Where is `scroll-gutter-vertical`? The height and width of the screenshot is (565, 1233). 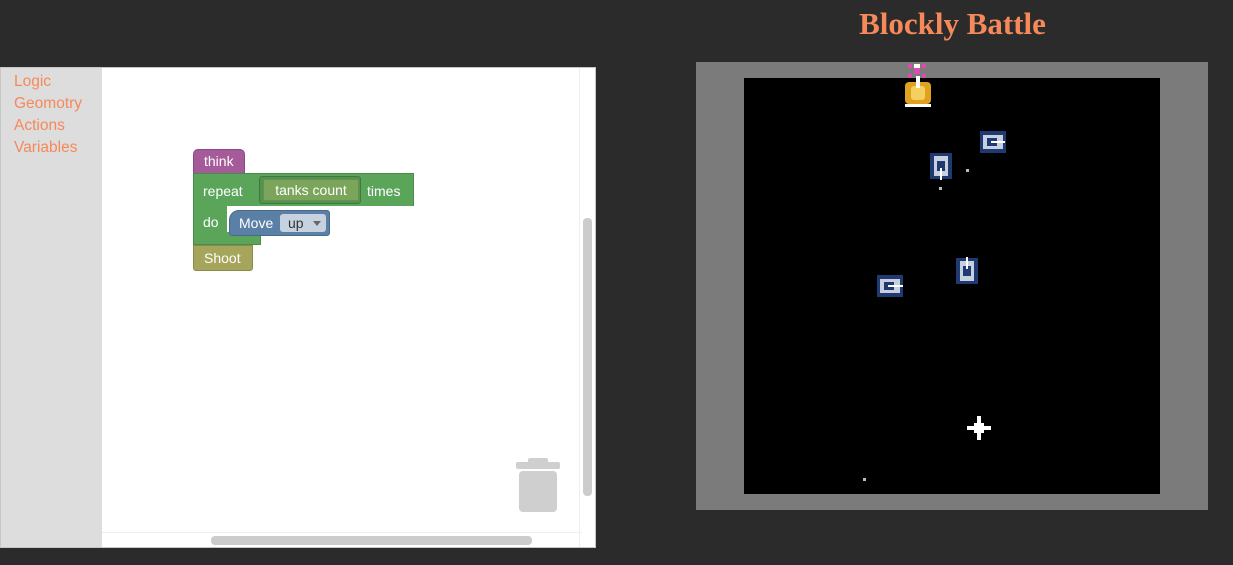 scroll-gutter-vertical is located at coordinates (579, 307).